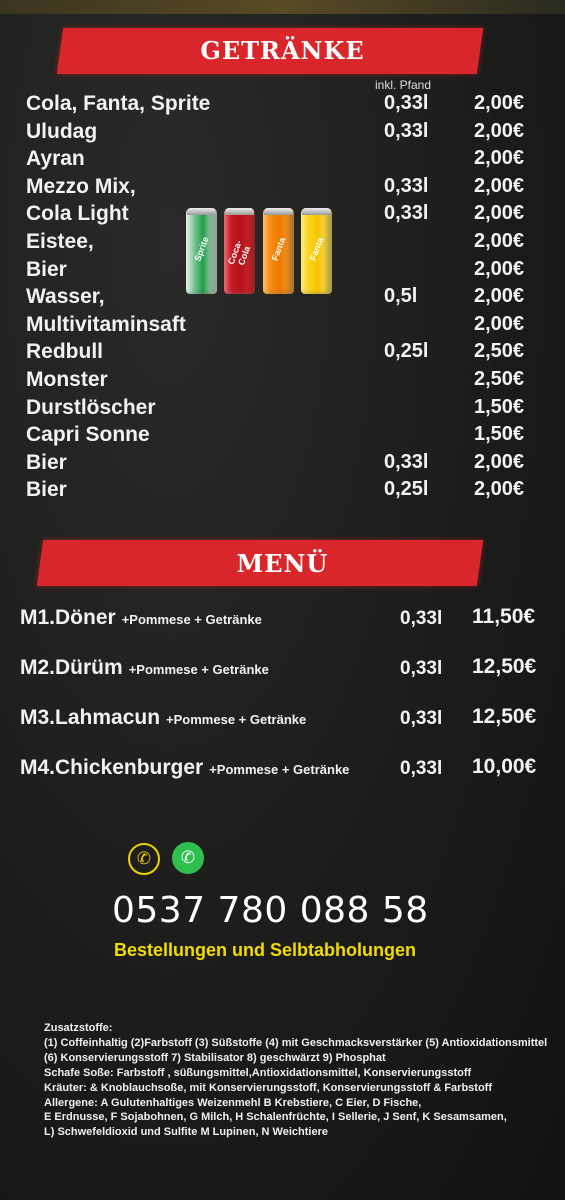  I want to click on phone-number: 0537 780 088 58, so click(270, 910).